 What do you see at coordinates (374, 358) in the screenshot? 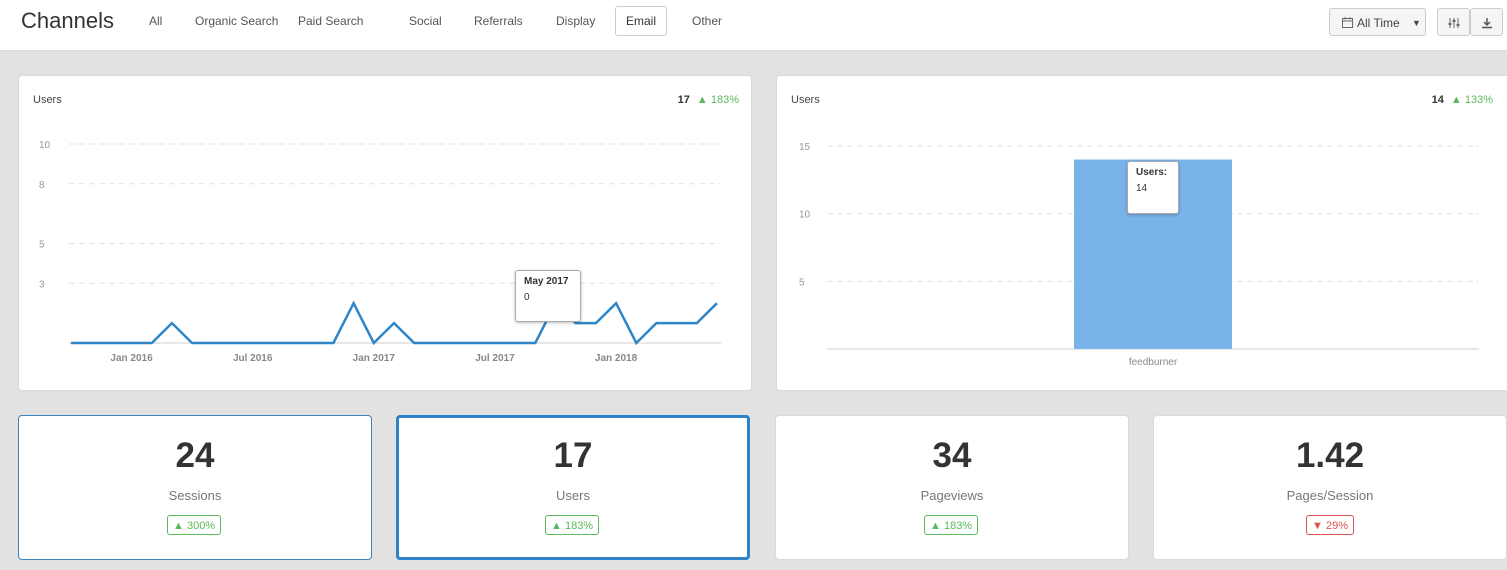
I see `x-tick-label: Jan 2017` at bounding box center [374, 358].